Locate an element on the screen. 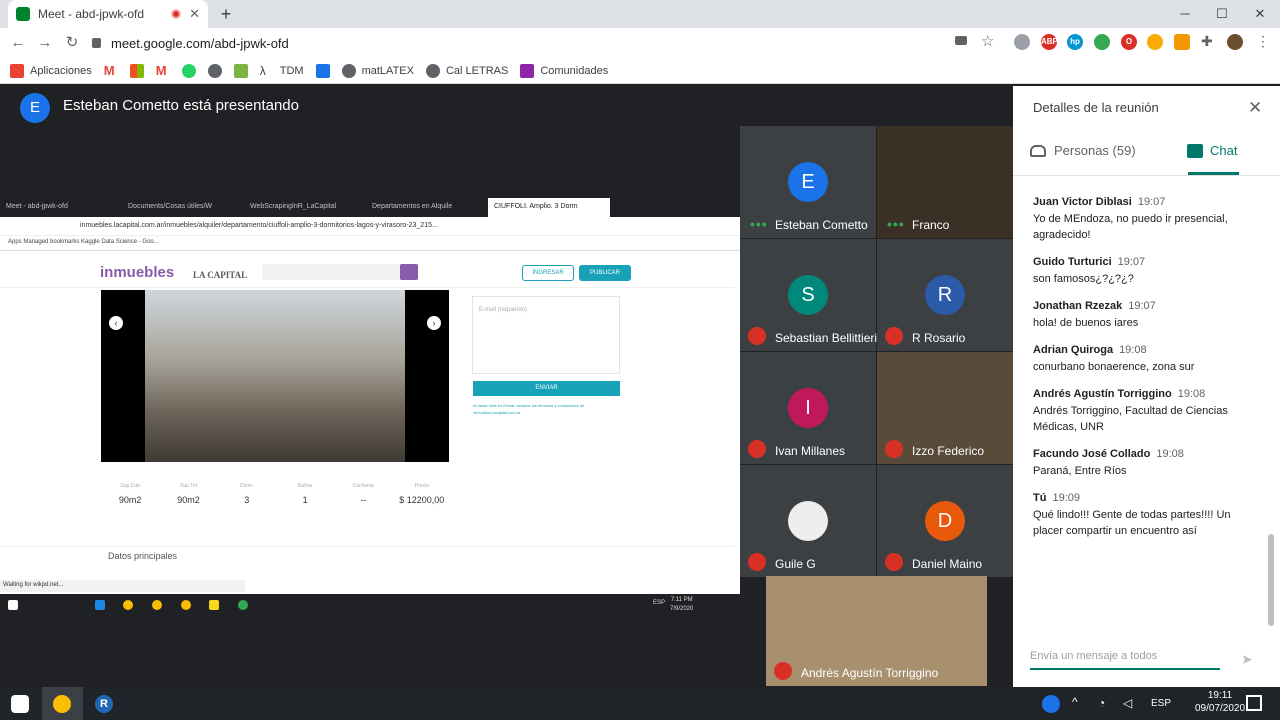  reload-button: ↻ is located at coordinates (72, 43).